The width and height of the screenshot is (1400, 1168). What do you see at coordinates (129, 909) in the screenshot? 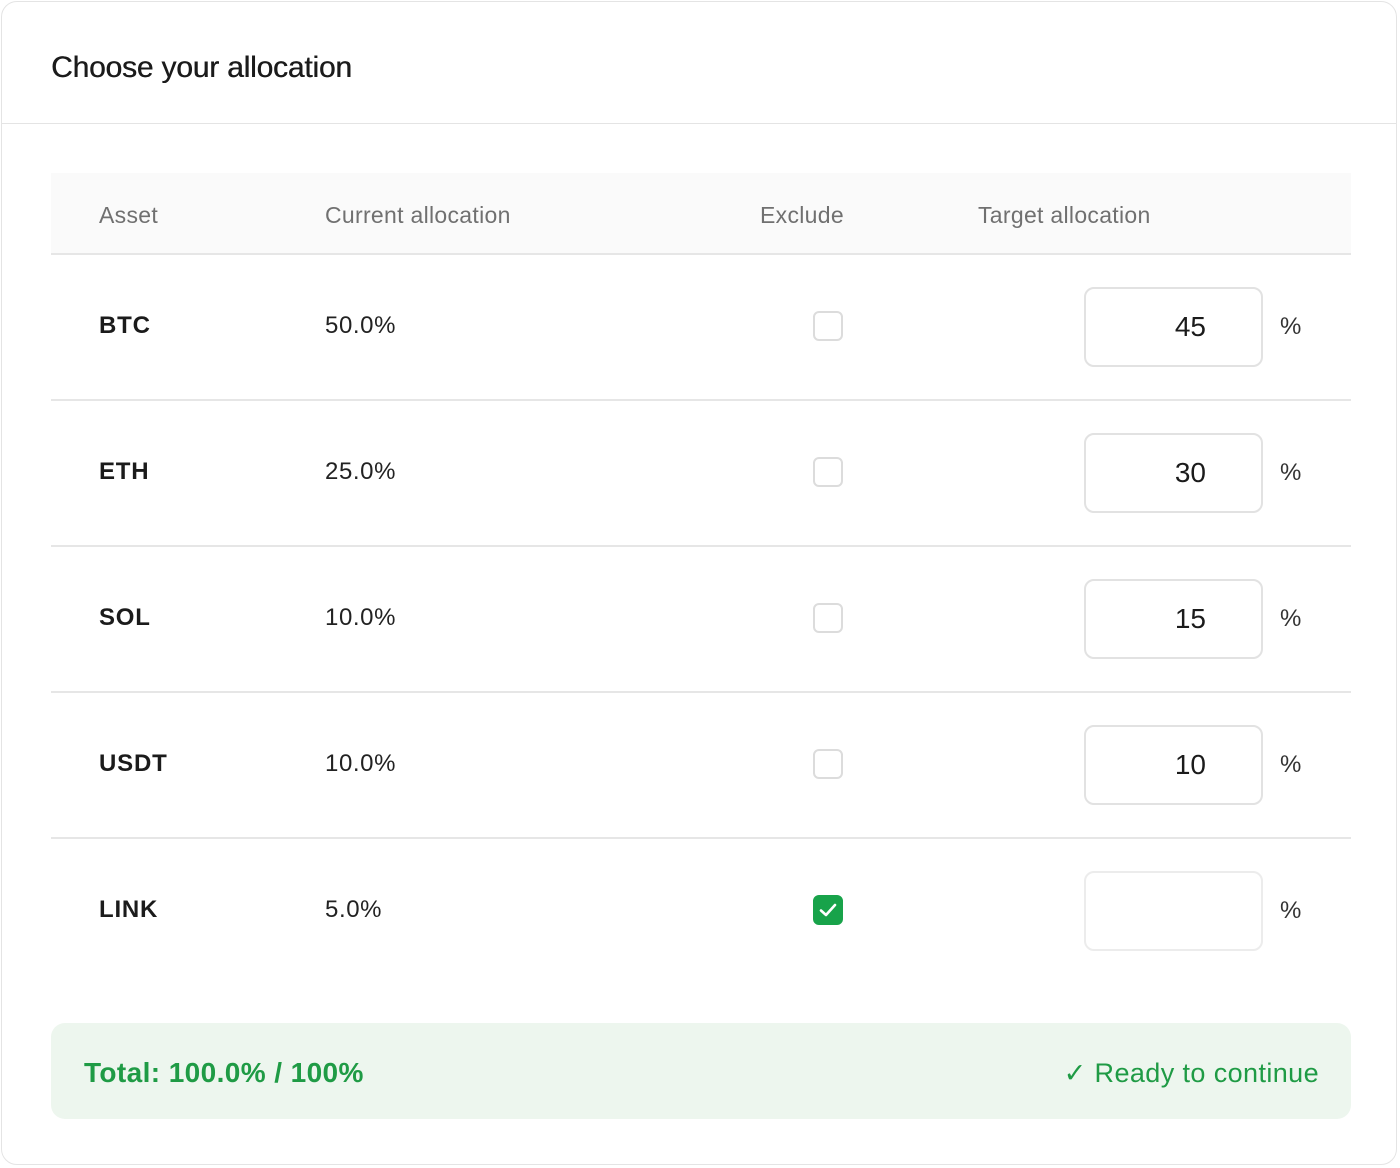
I see `asset-name: LINK` at bounding box center [129, 909].